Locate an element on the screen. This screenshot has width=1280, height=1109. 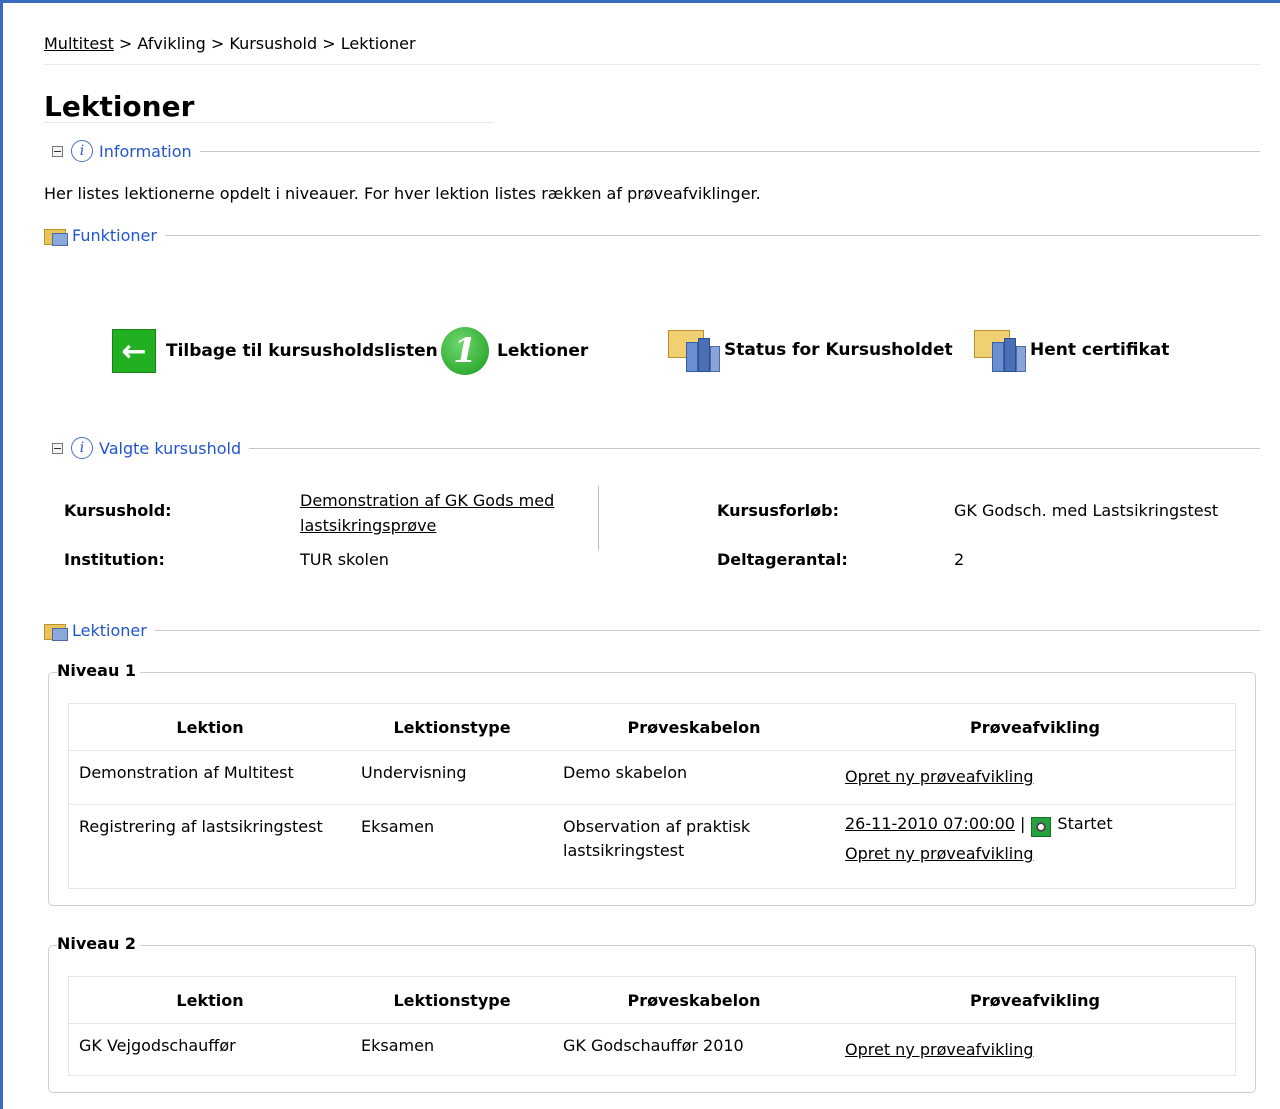
lektioner-button: 1 Lektioner is located at coordinates (514, 351).